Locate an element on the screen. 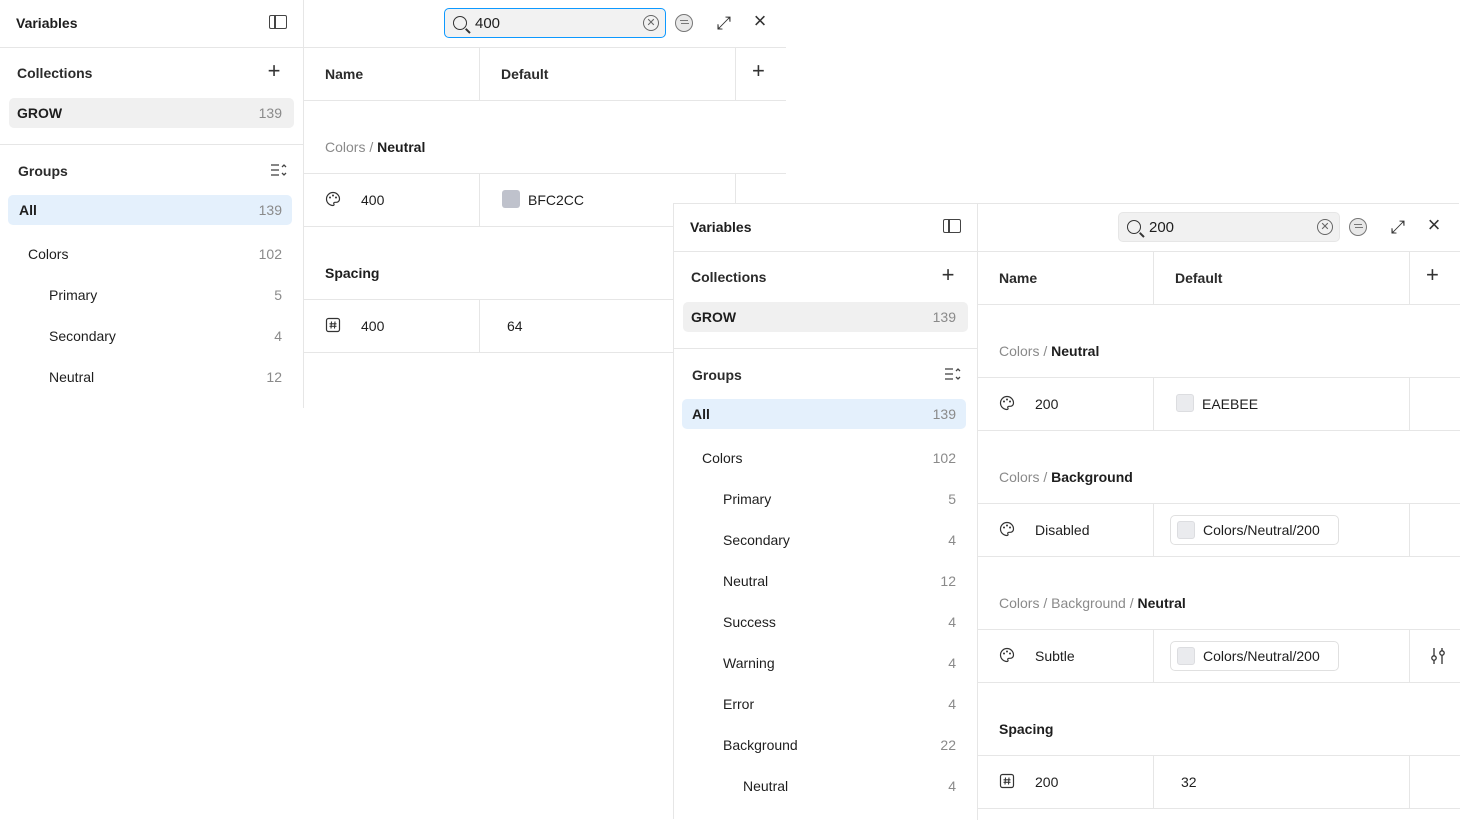 This screenshot has height=820, width=1460. toolbar: 200 ✕ ⤢ × is located at coordinates (1219, 228).